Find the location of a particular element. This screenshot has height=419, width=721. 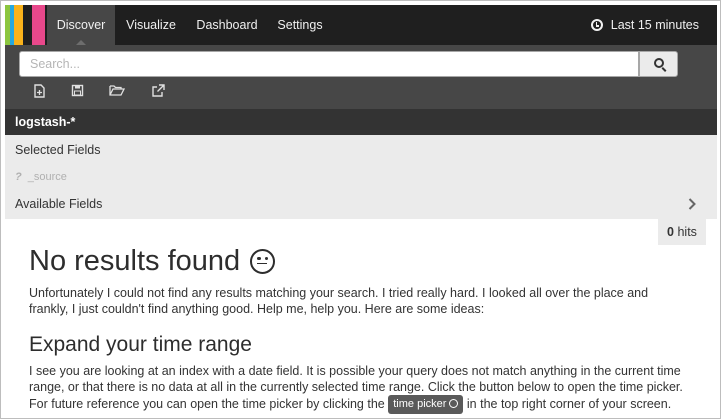

source-field-name: _source is located at coordinates (47, 177).